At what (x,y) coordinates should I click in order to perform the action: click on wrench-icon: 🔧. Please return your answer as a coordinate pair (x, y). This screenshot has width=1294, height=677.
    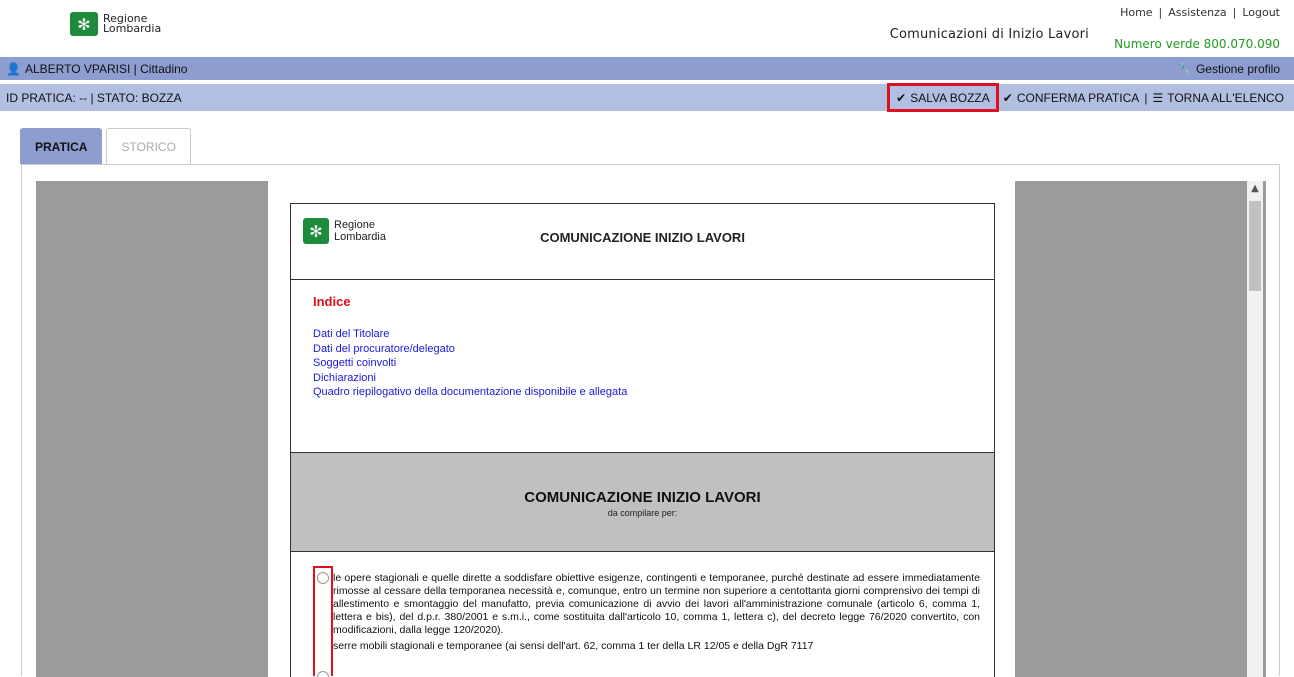
    Looking at the image, I should click on (1184, 68).